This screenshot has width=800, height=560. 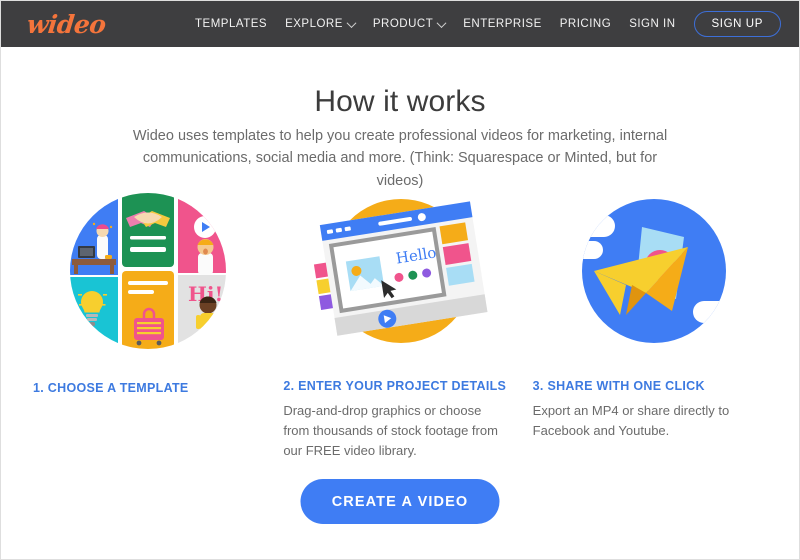 What do you see at coordinates (400, 271) in the screenshot?
I see `video-editor-circle-illustration: Hello` at bounding box center [400, 271].